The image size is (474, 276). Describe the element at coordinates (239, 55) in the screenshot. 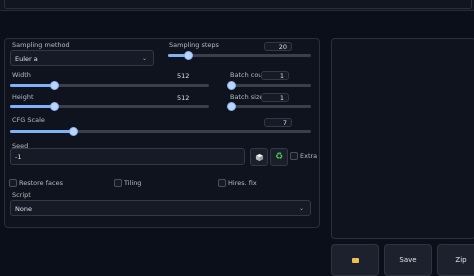

I see `sampling-steps-slider` at that location.